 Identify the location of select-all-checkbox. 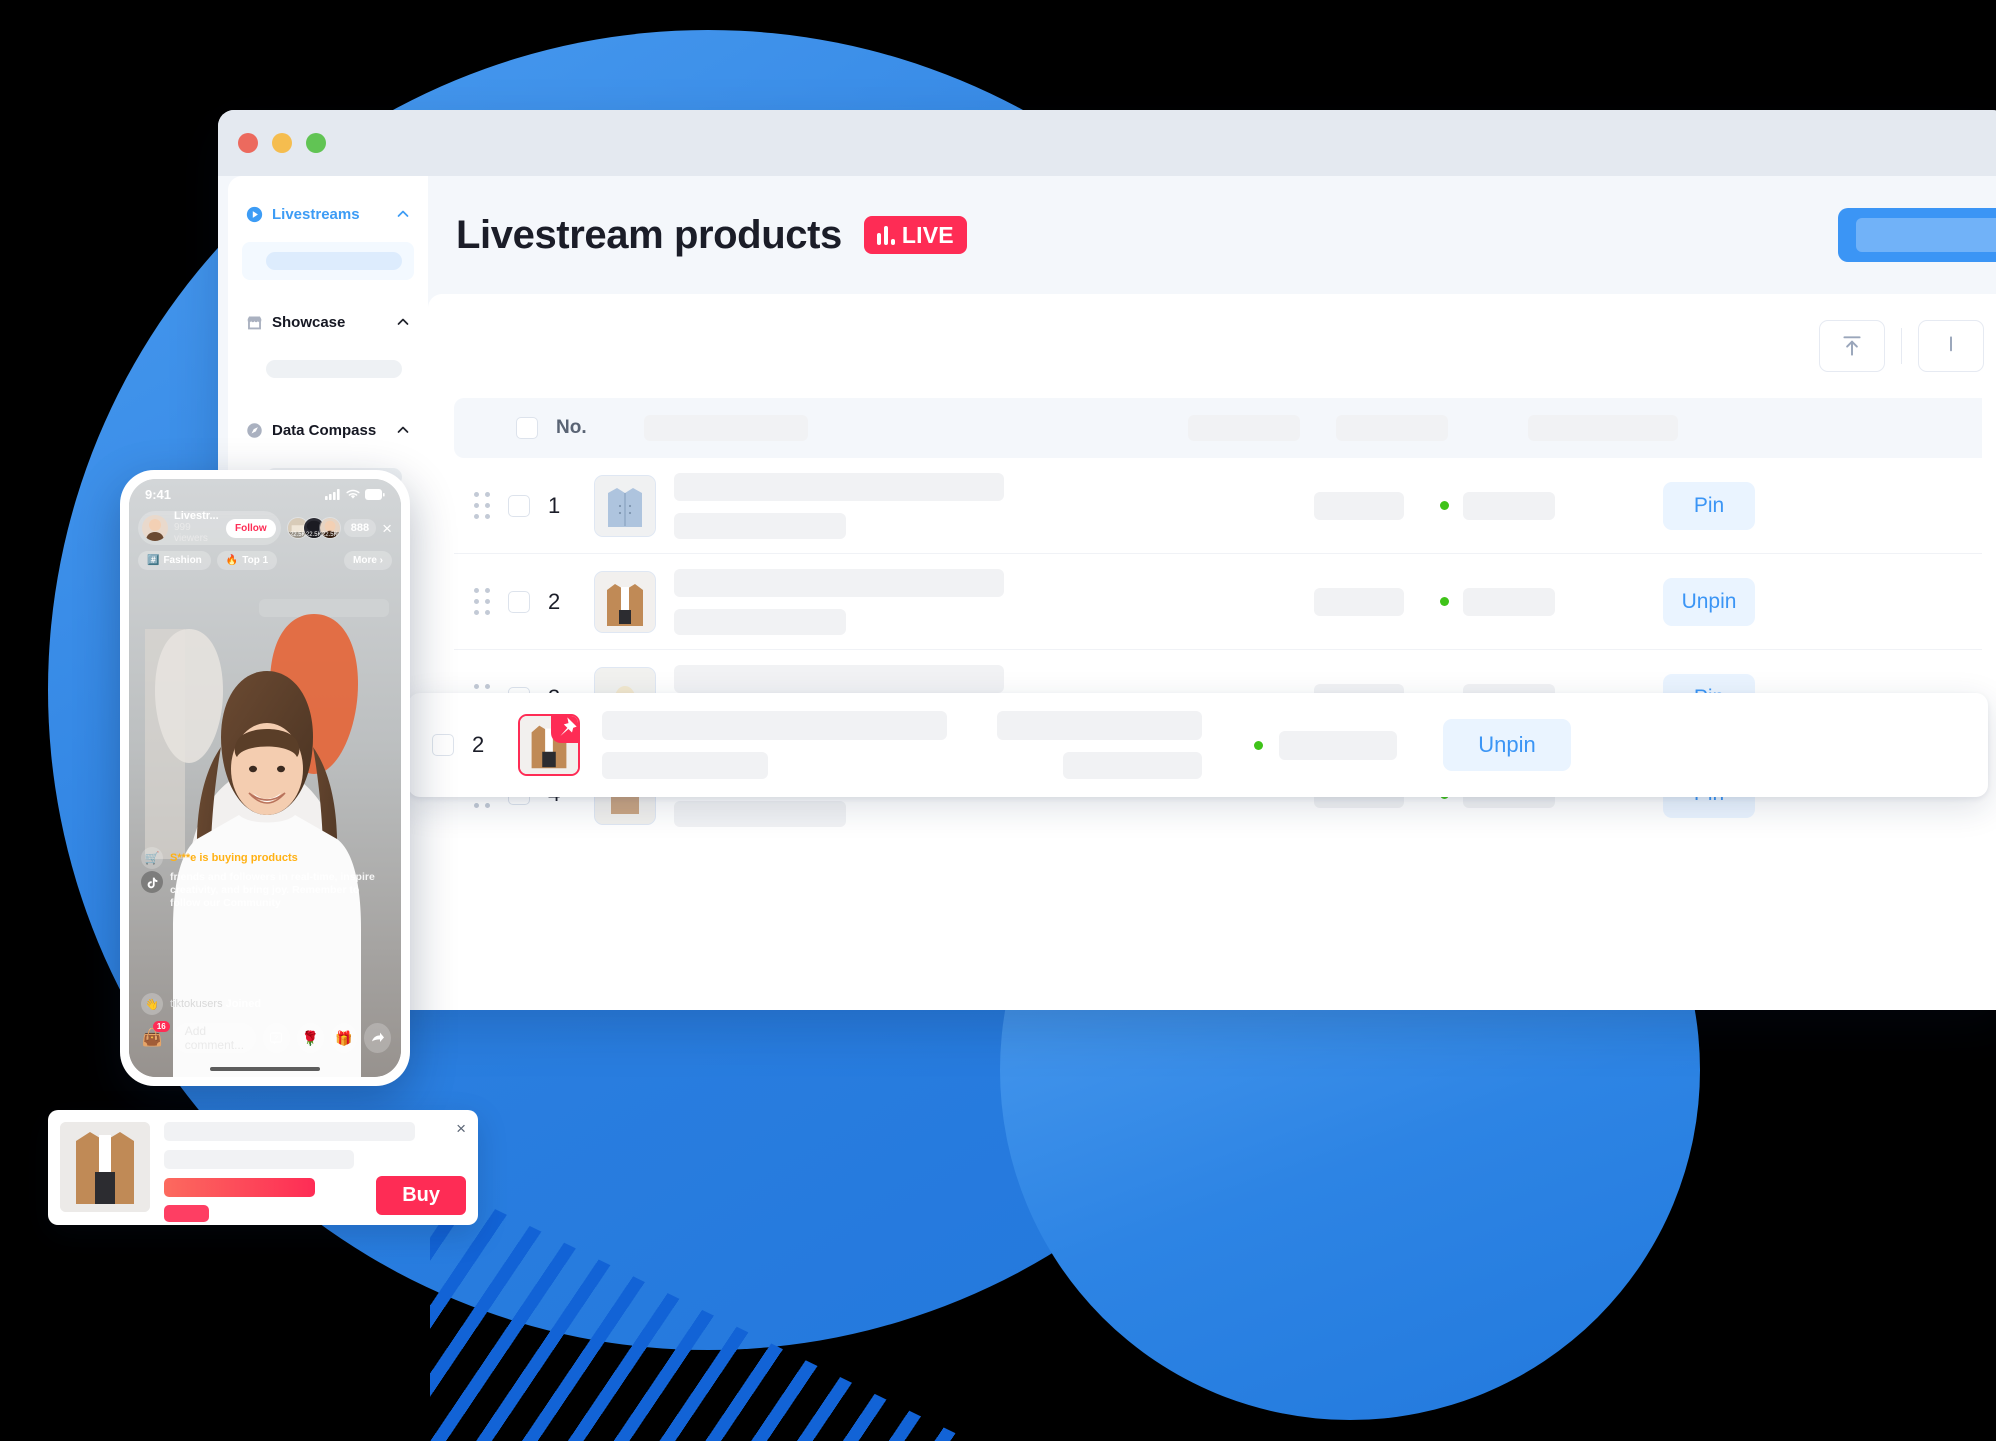
(527, 428).